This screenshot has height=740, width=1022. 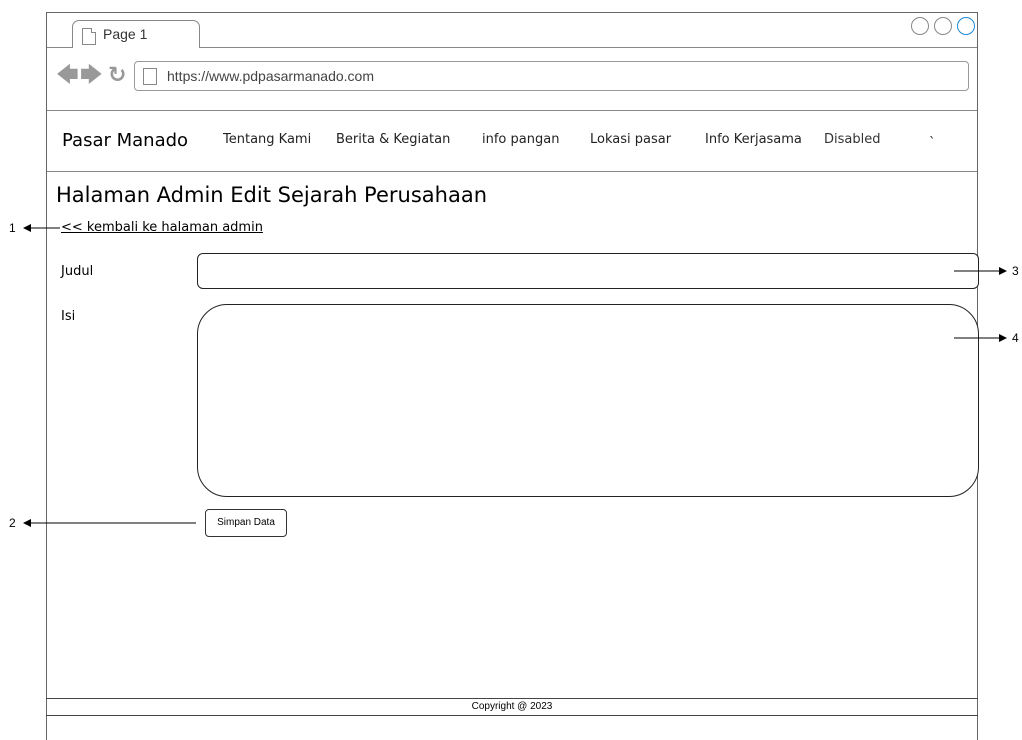 What do you see at coordinates (125, 34) in the screenshot?
I see `tab-label: Page 1` at bounding box center [125, 34].